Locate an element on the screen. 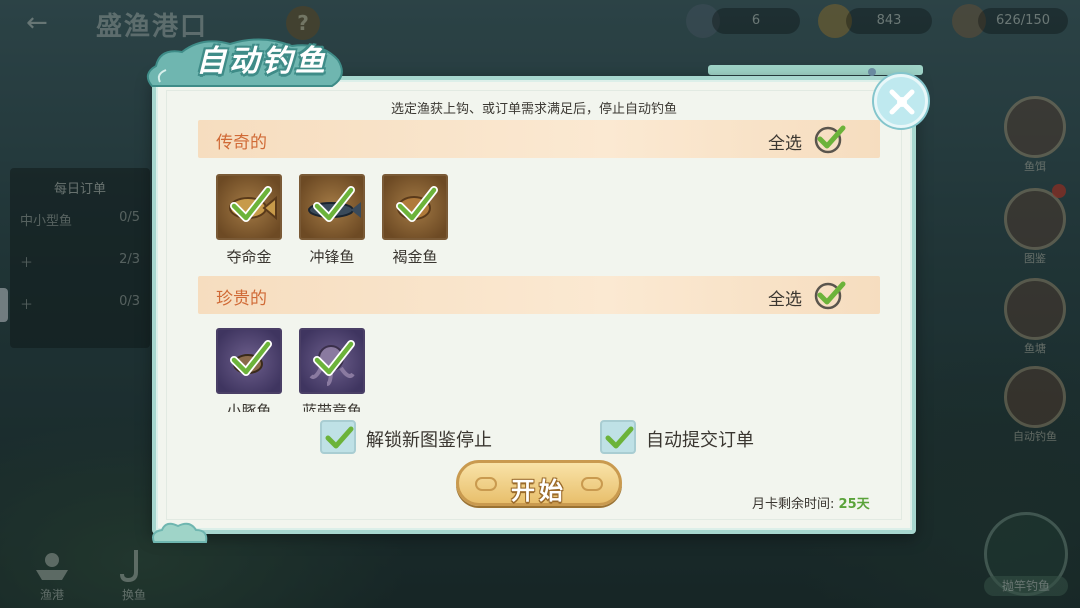 Image resolution: width=1080 pixels, height=608 pixels. timer-label: 月卡剩余时间: is located at coordinates (793, 504).